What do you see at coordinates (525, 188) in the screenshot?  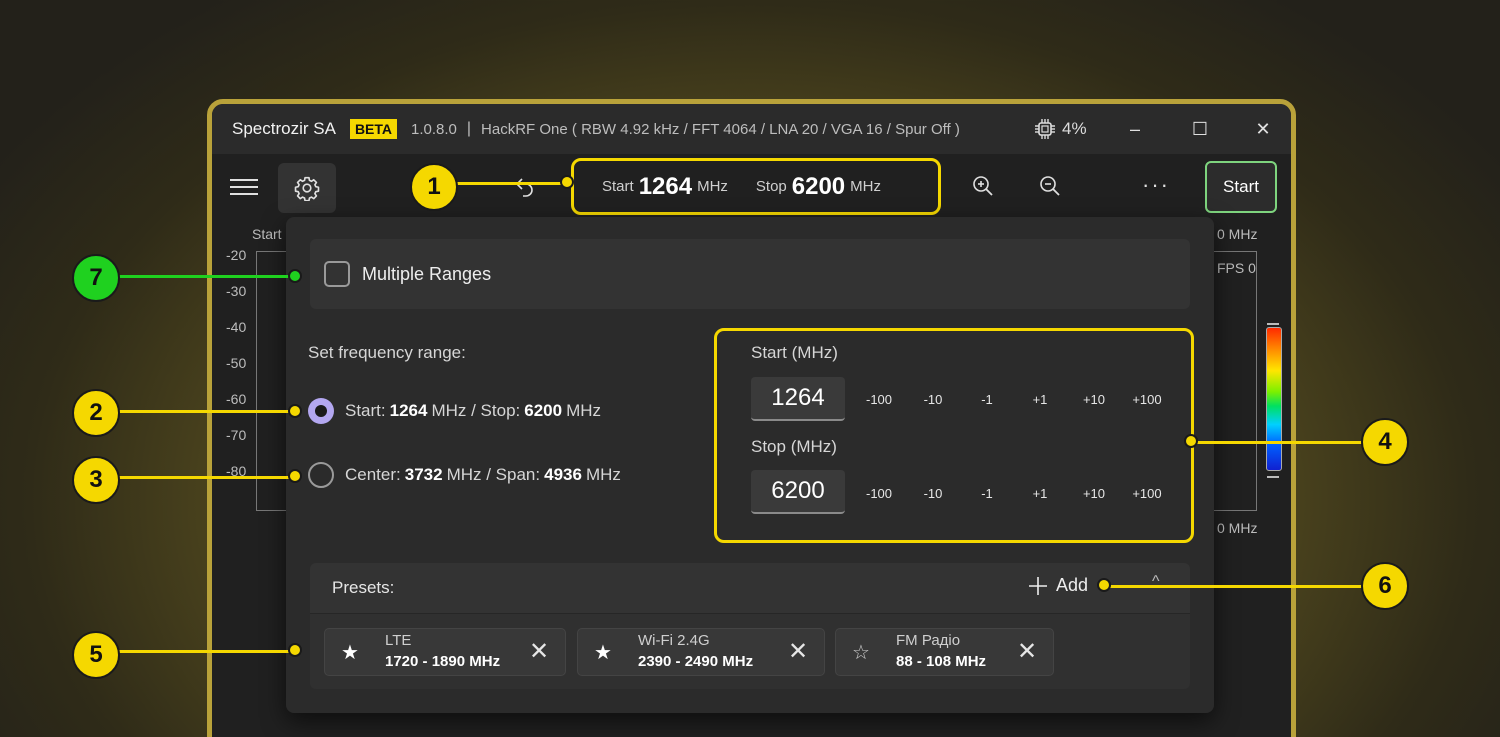 I see `undo-icon` at bounding box center [525, 188].